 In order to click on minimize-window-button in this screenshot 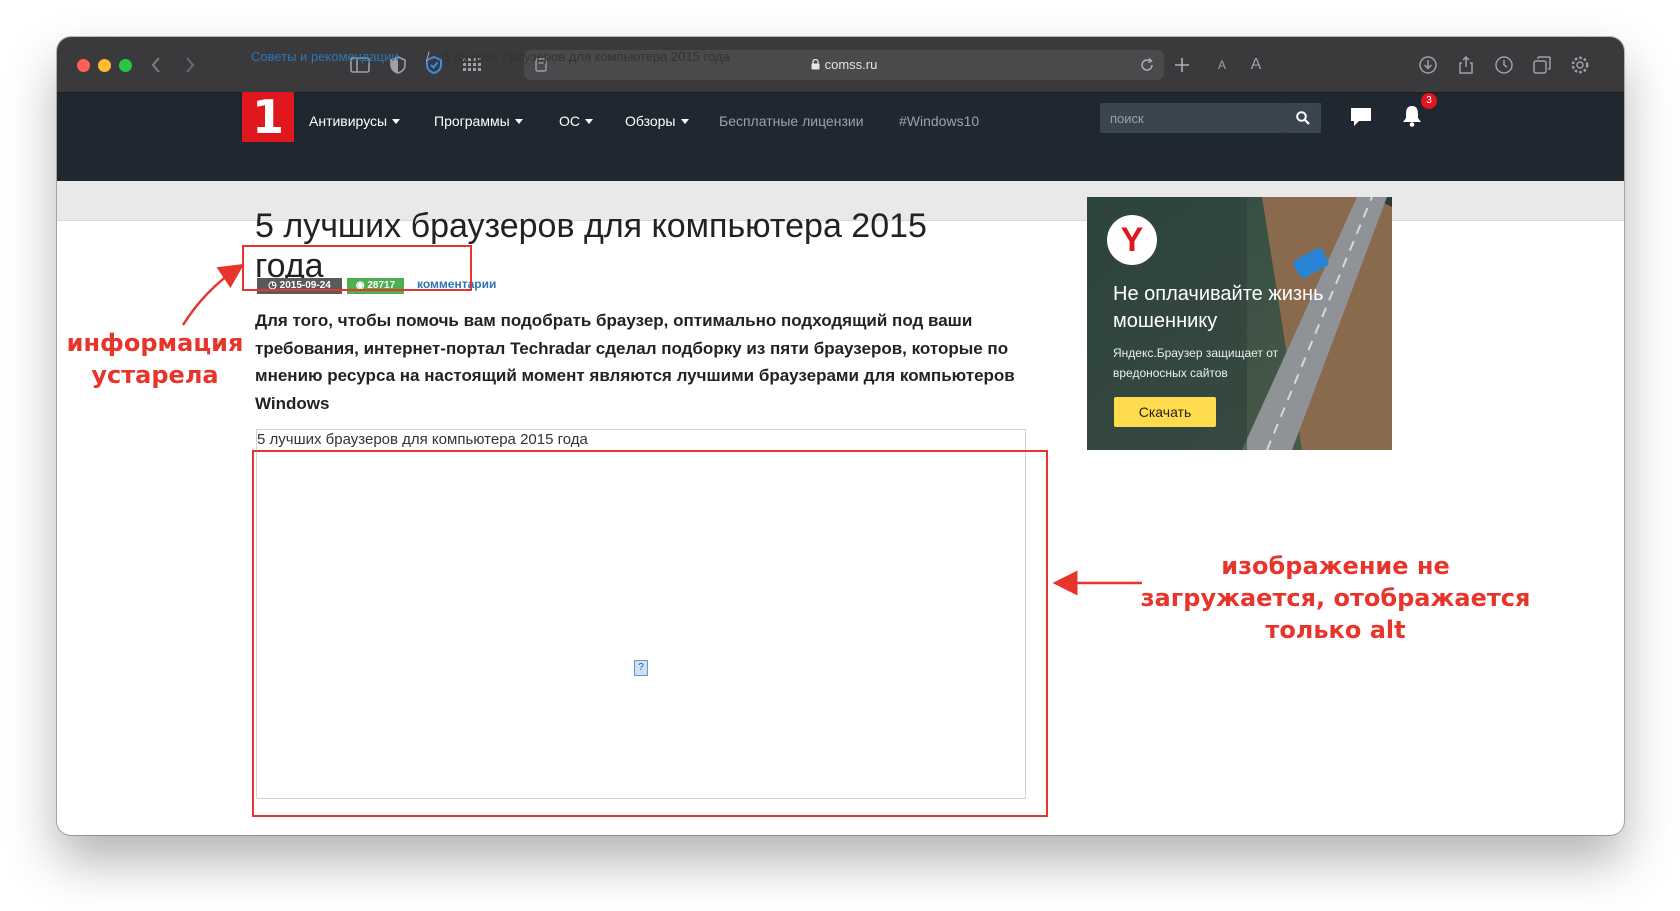, I will do `click(104, 65)`.